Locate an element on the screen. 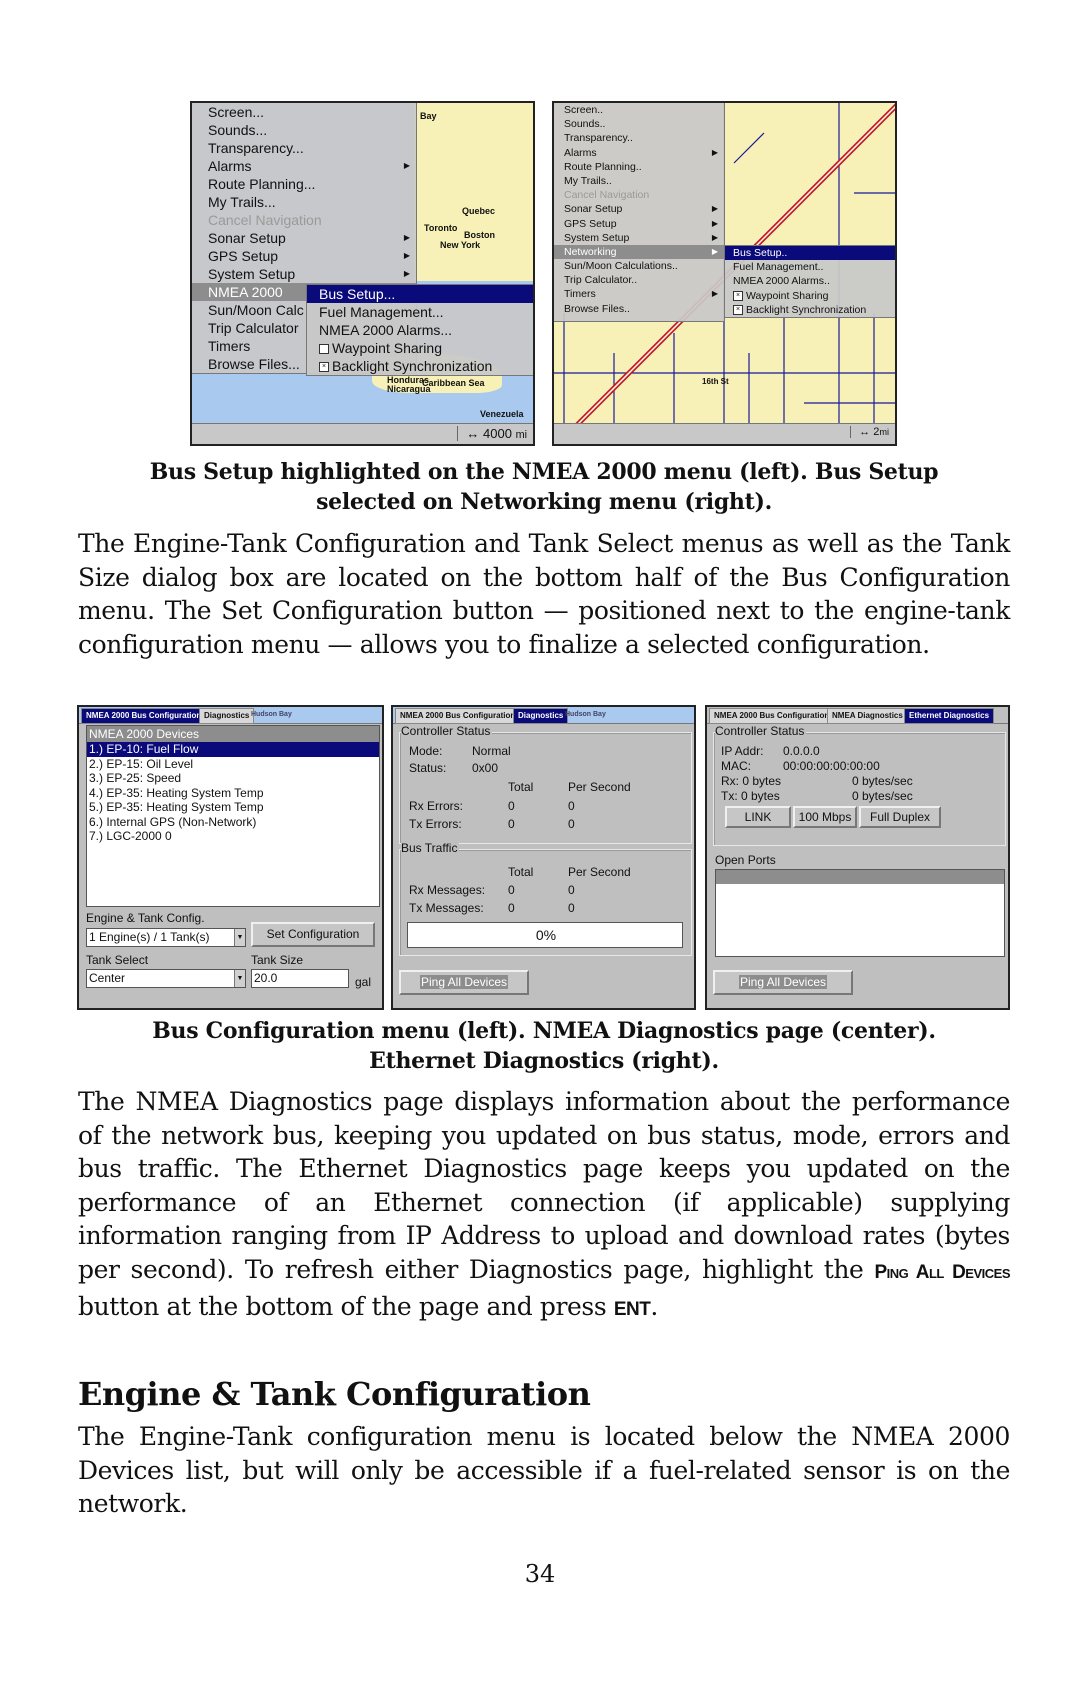  device-list-item: 6.) Internal GPS (Non-Network) is located at coordinates (233, 822).